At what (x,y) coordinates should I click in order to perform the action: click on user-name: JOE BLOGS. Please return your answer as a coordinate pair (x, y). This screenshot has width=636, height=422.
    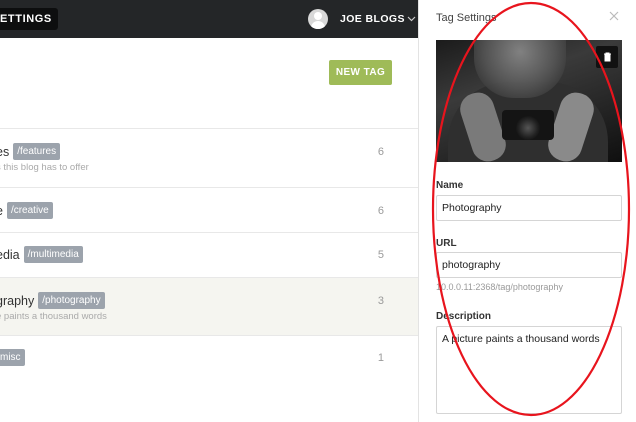
    Looking at the image, I should click on (372, 19).